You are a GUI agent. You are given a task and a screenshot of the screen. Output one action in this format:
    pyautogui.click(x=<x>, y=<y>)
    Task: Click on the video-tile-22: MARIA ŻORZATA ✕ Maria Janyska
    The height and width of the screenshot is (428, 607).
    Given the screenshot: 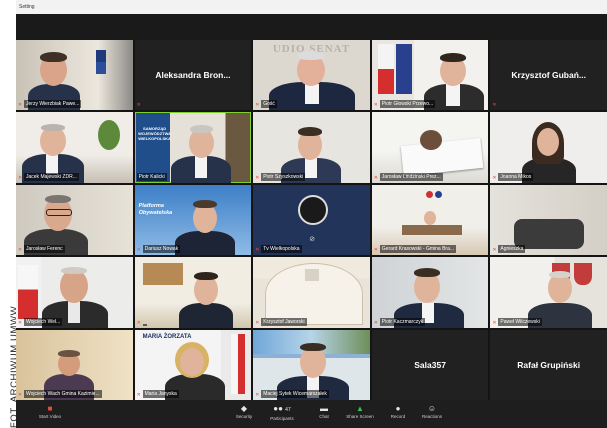 What is the action you would take?
    pyautogui.click(x=193, y=364)
    